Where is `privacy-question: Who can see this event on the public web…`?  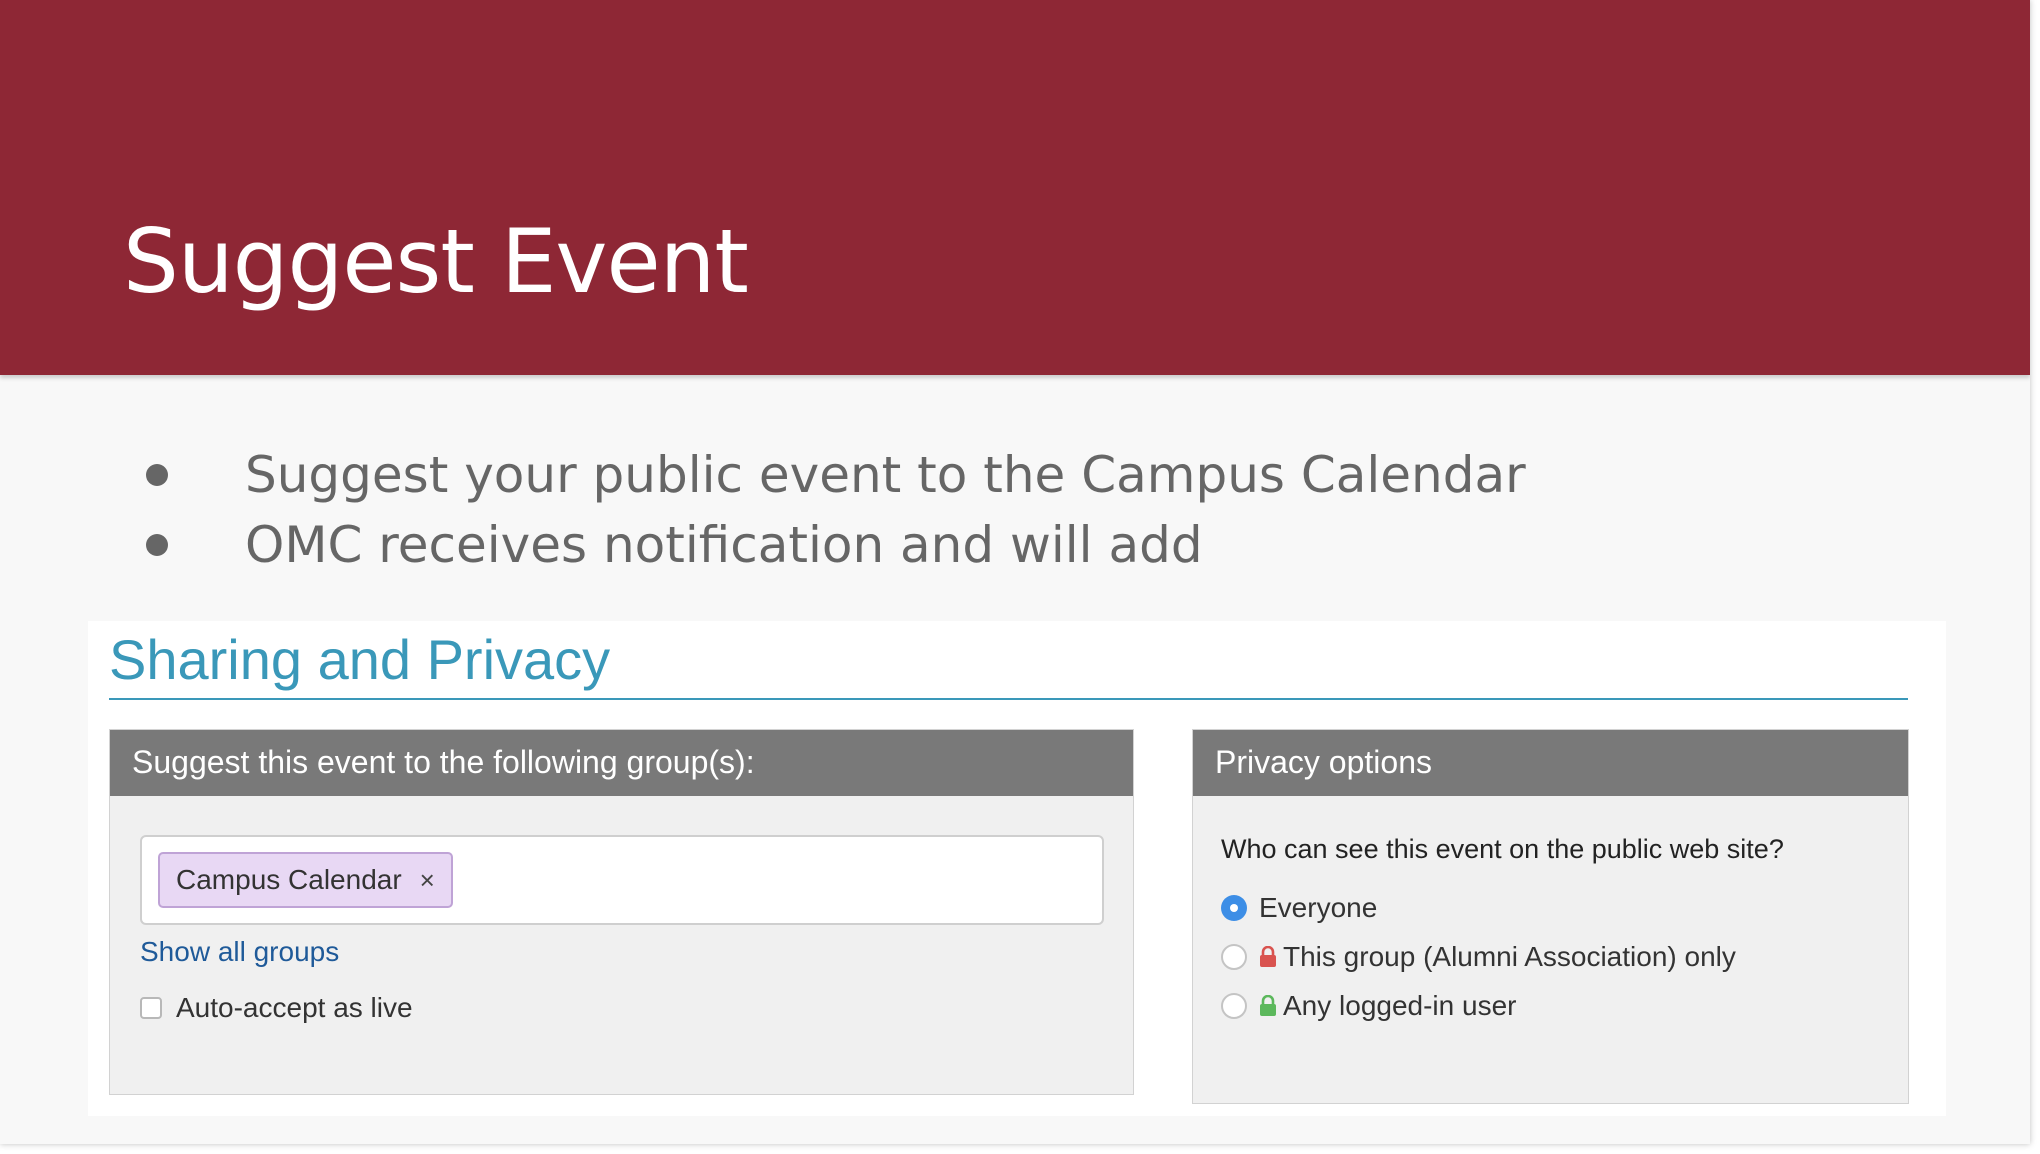
privacy-question: Who can see this event on the public web… is located at coordinates (1502, 849).